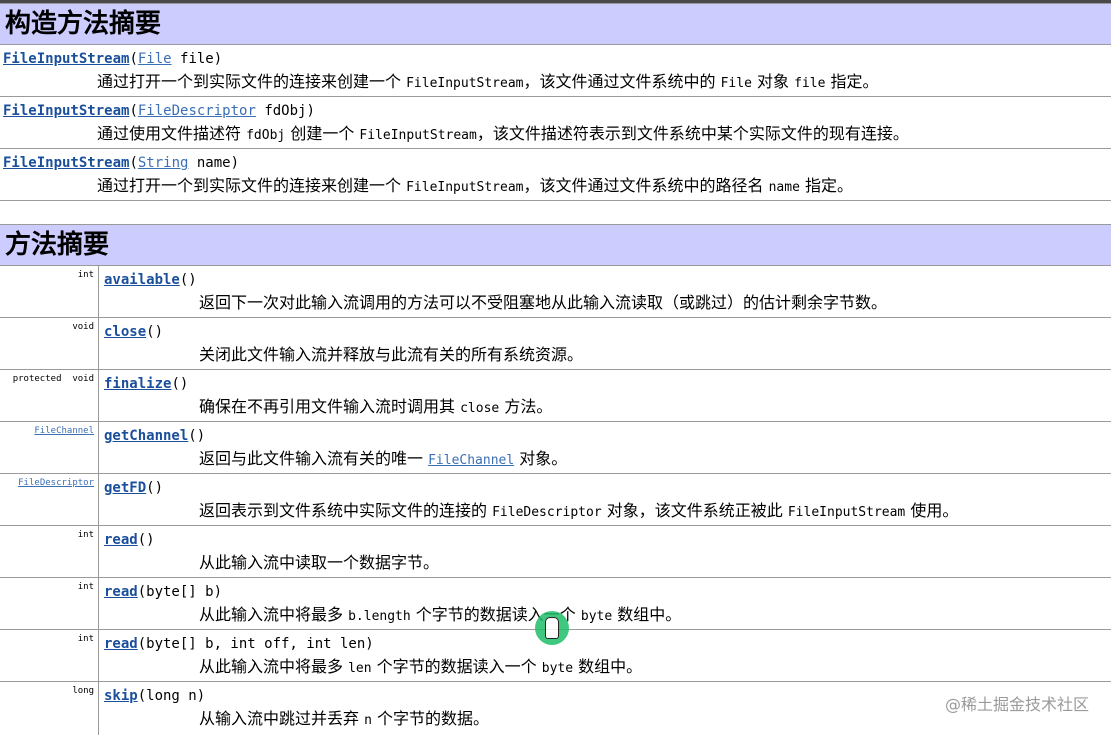  I want to click on method-description: 从输入流中跳过并丢弃 n 个字节的数据。, so click(344, 720).